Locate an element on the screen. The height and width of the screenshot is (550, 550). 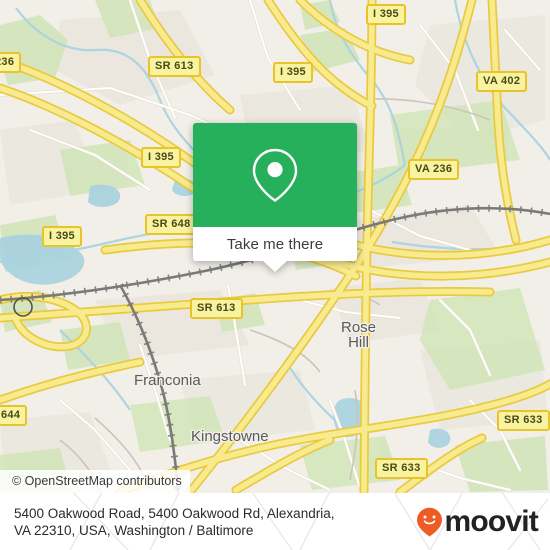
place-label-rose-hill: Rose Hill is located at coordinates (358, 335).